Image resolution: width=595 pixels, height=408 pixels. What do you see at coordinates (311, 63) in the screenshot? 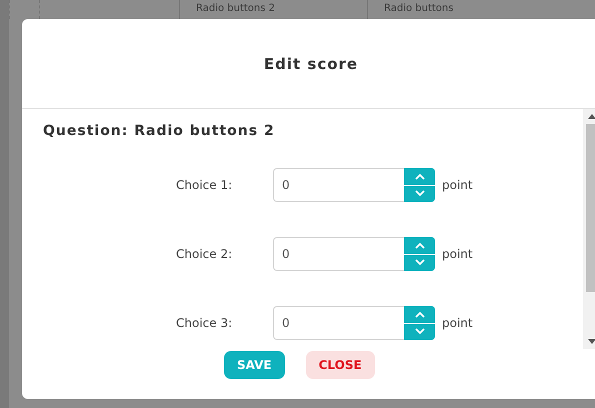
I see `dialog-title: Edit score` at bounding box center [311, 63].